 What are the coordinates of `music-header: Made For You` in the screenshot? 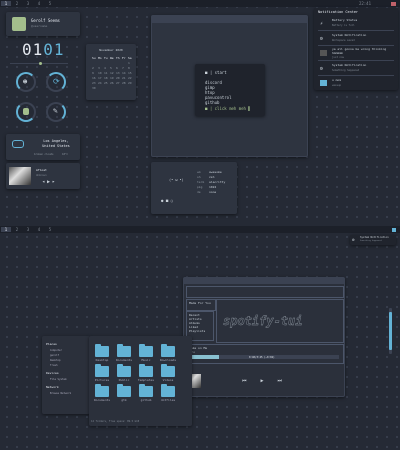 It's located at (200, 303).